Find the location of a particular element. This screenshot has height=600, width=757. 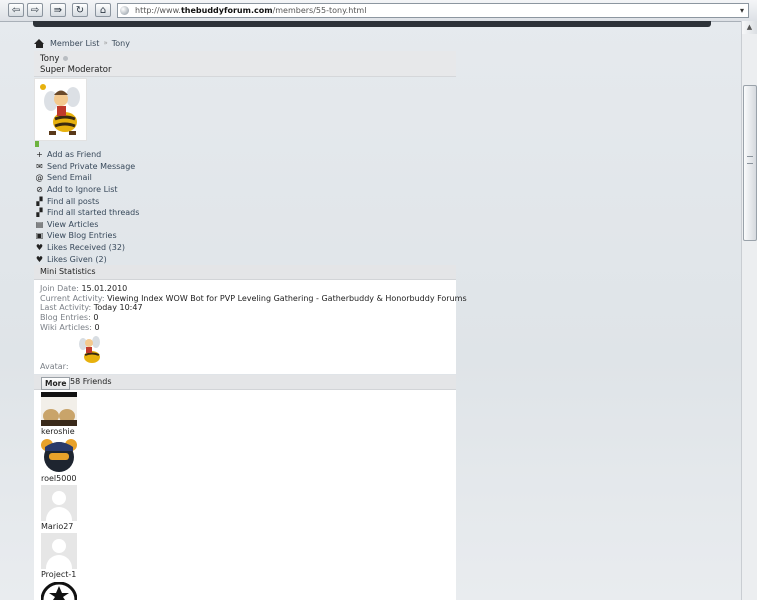

friends-count: 58 Friends is located at coordinates (91, 381).